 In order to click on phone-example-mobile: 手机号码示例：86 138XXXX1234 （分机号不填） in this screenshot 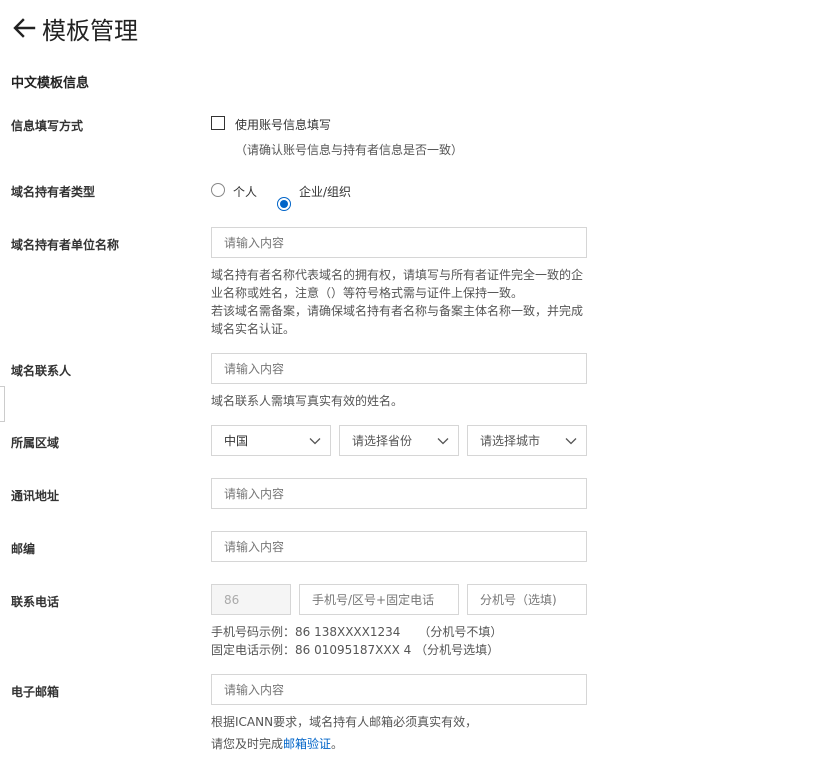, I will do `click(357, 632)`.